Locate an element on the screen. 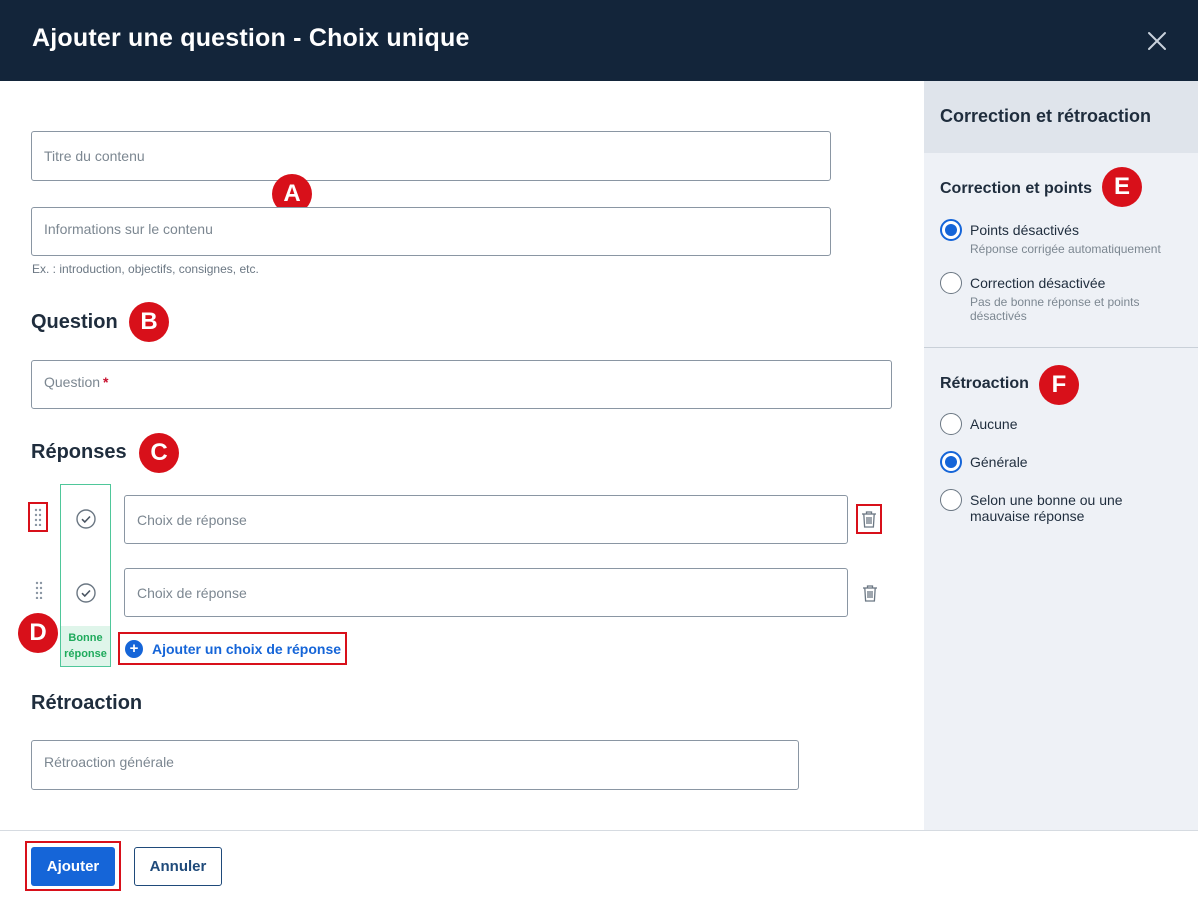 This screenshot has width=1198, height=907. option-label: Générale is located at coordinates (999, 462).